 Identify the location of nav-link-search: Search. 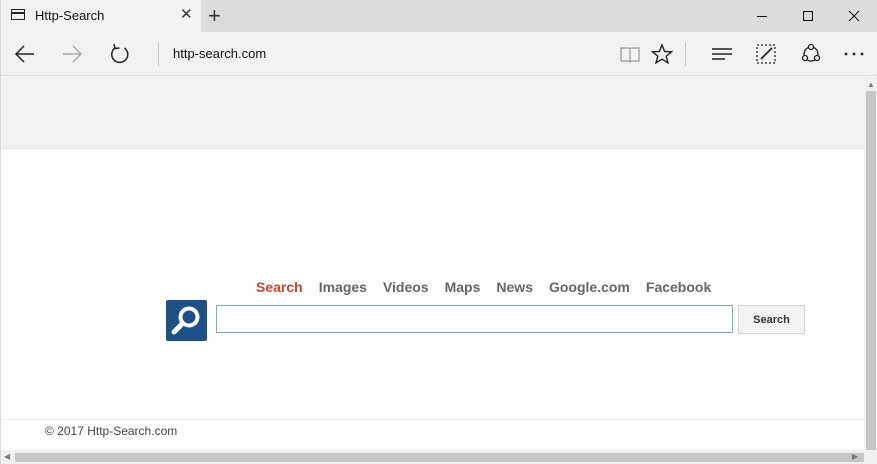
(279, 287).